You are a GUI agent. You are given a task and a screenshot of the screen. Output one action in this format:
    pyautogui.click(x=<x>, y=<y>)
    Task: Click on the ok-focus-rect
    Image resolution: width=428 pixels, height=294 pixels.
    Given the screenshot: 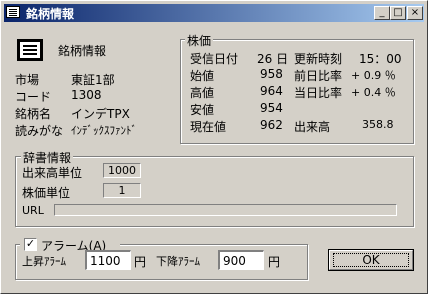 What is the action you would take?
    pyautogui.click(x=371, y=260)
    